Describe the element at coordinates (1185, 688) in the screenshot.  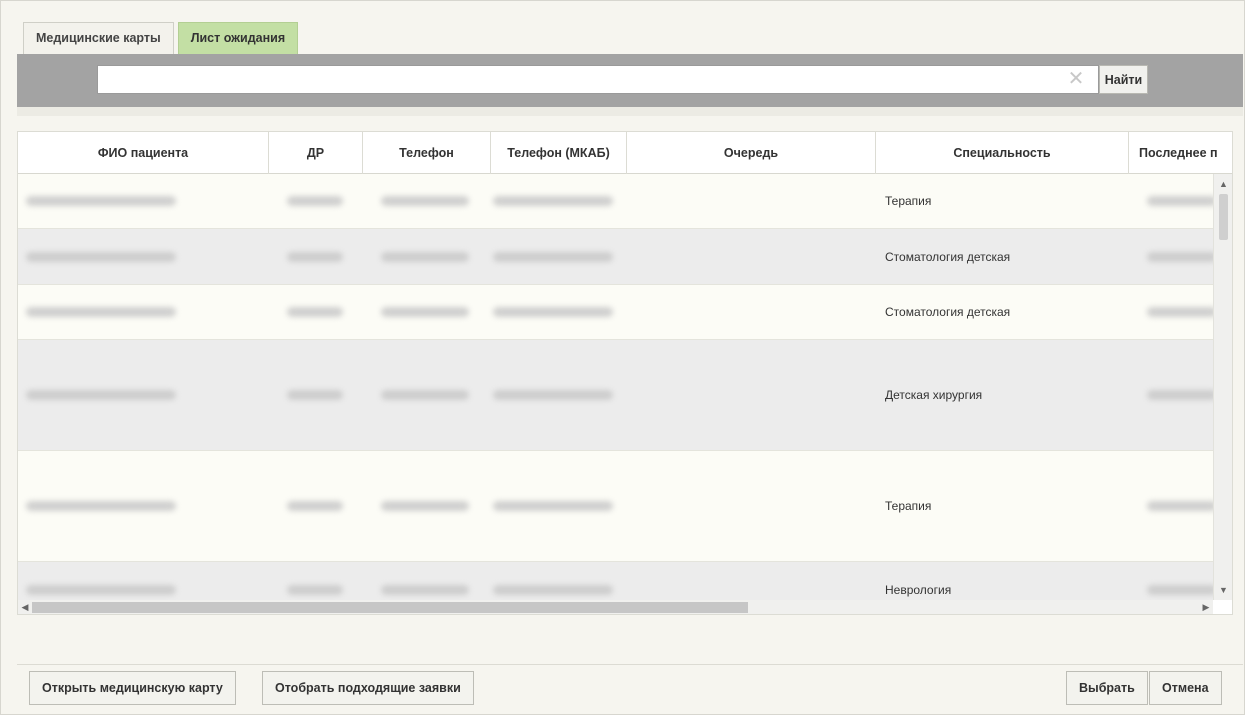
I see `cancel-button: Отмена` at that location.